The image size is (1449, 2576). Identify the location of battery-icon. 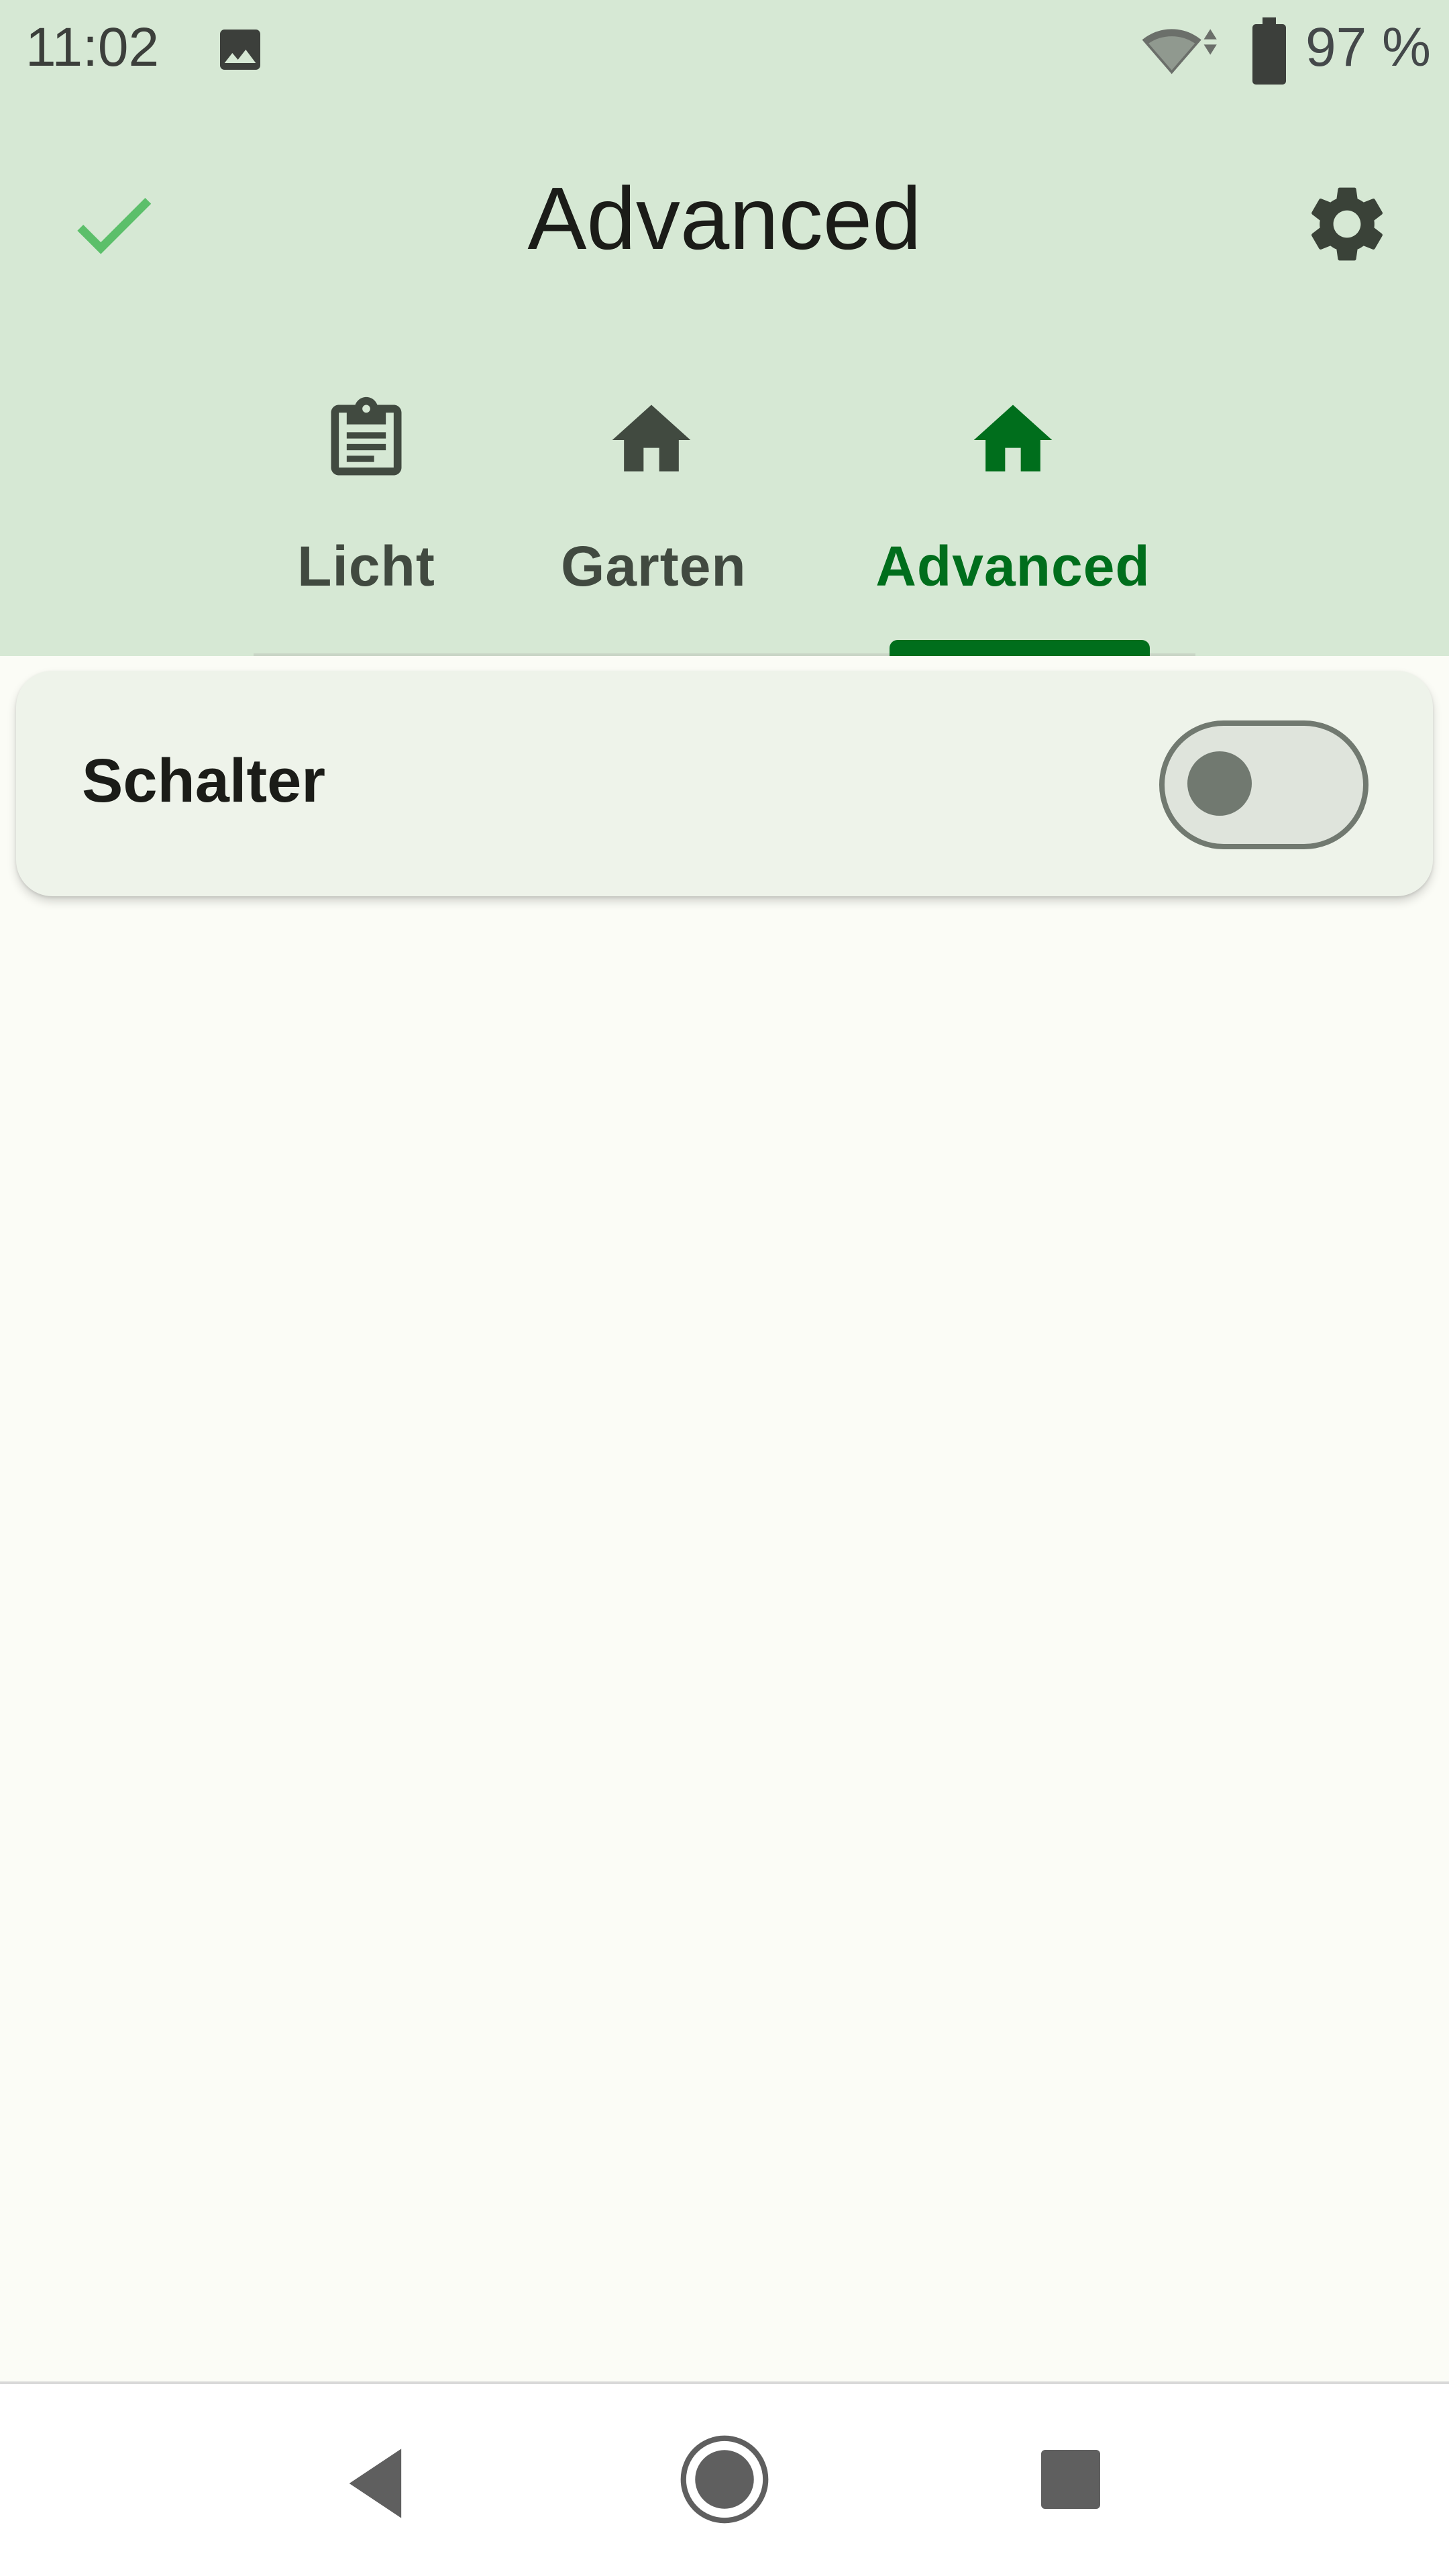
(1269, 51).